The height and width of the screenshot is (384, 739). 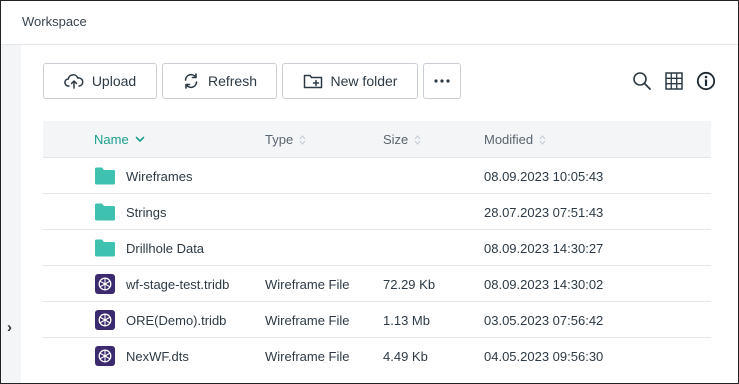 I want to click on column-header-type: Type, so click(x=285, y=139).